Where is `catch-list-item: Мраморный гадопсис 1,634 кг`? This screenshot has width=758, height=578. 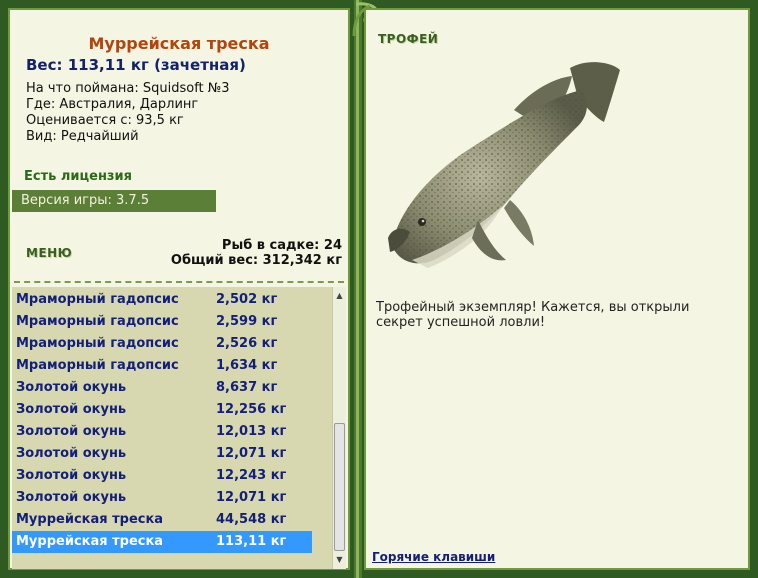 catch-list-item: Мраморный гадопсис 1,634 кг is located at coordinates (162, 366).